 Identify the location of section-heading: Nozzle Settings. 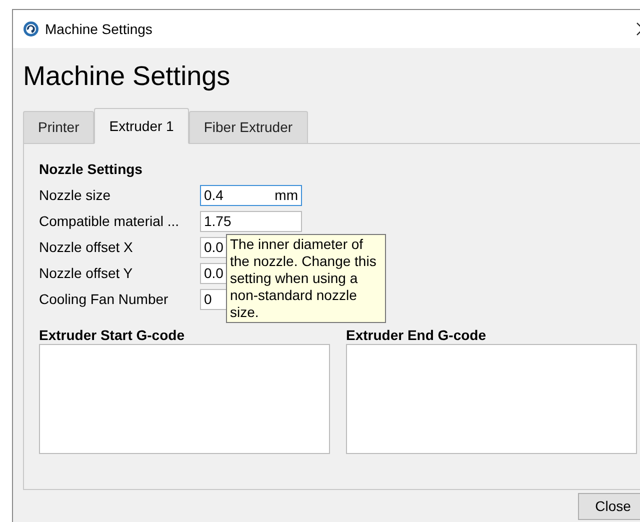
(90, 169).